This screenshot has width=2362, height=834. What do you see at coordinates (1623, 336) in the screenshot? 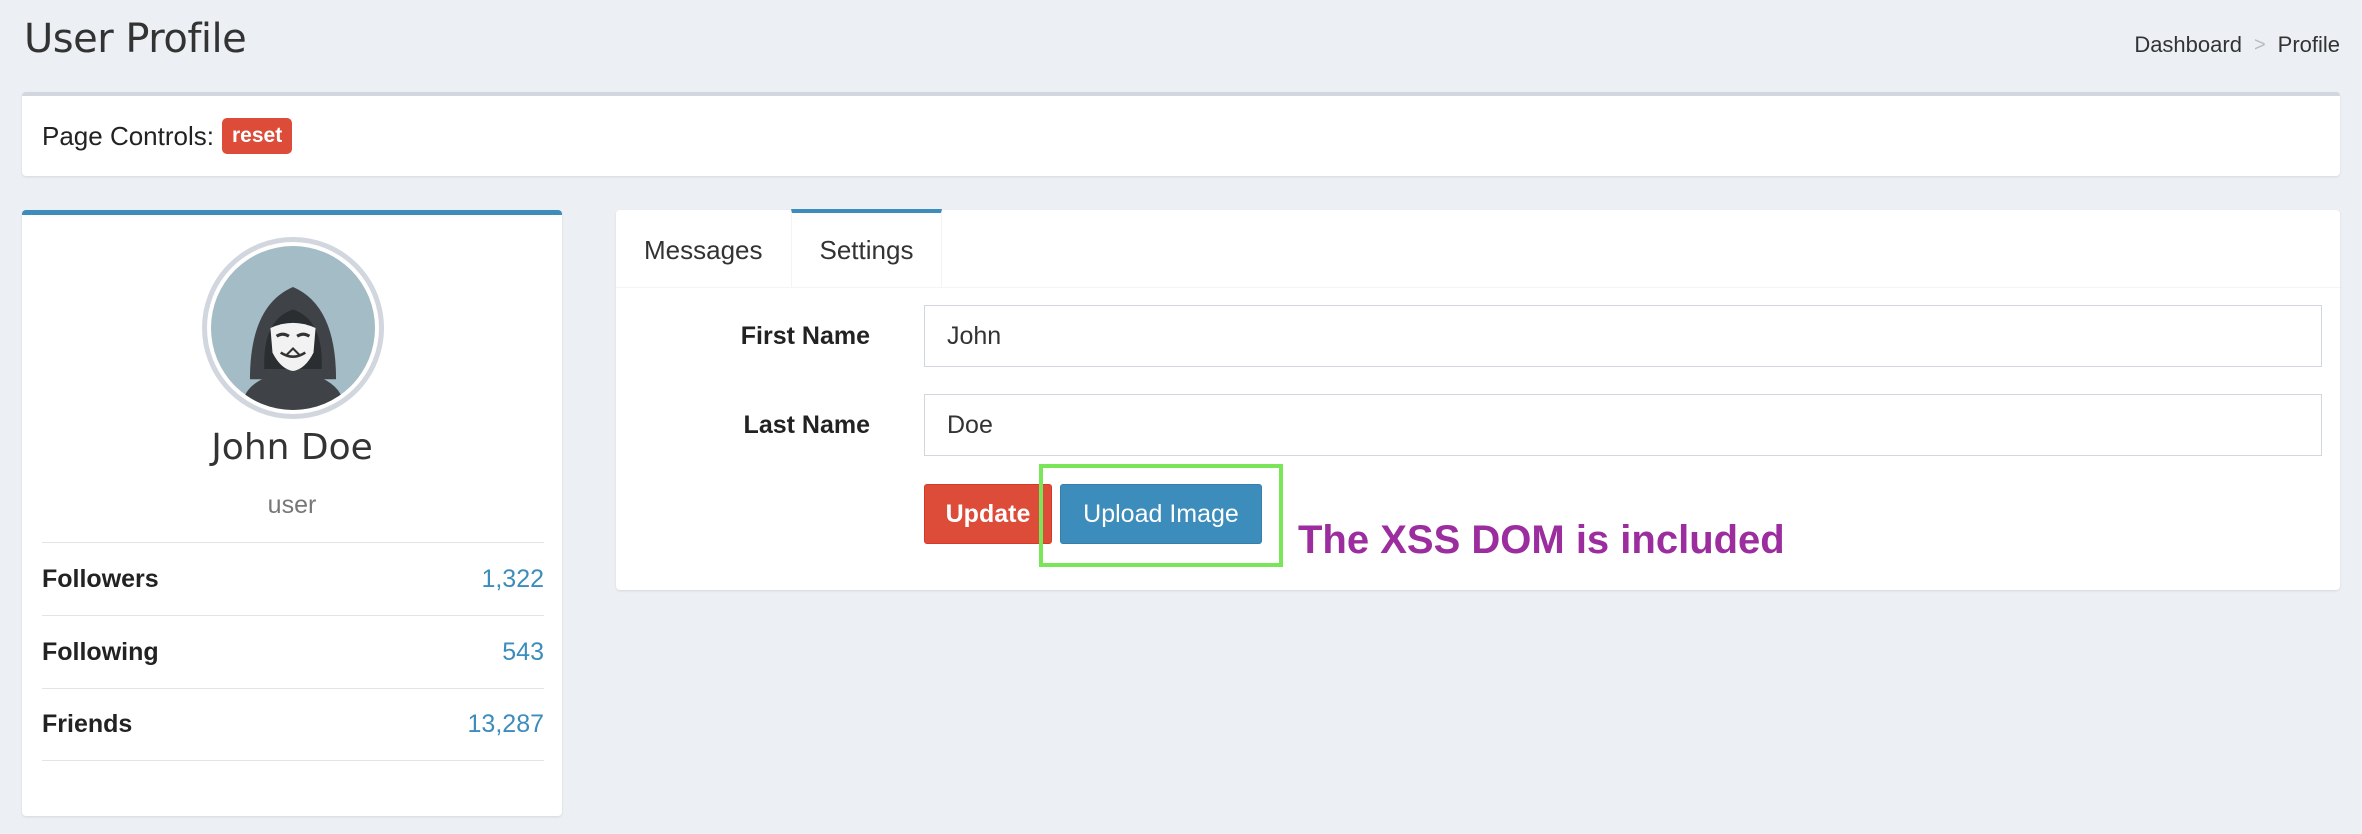
I see `first-name-field` at bounding box center [1623, 336].